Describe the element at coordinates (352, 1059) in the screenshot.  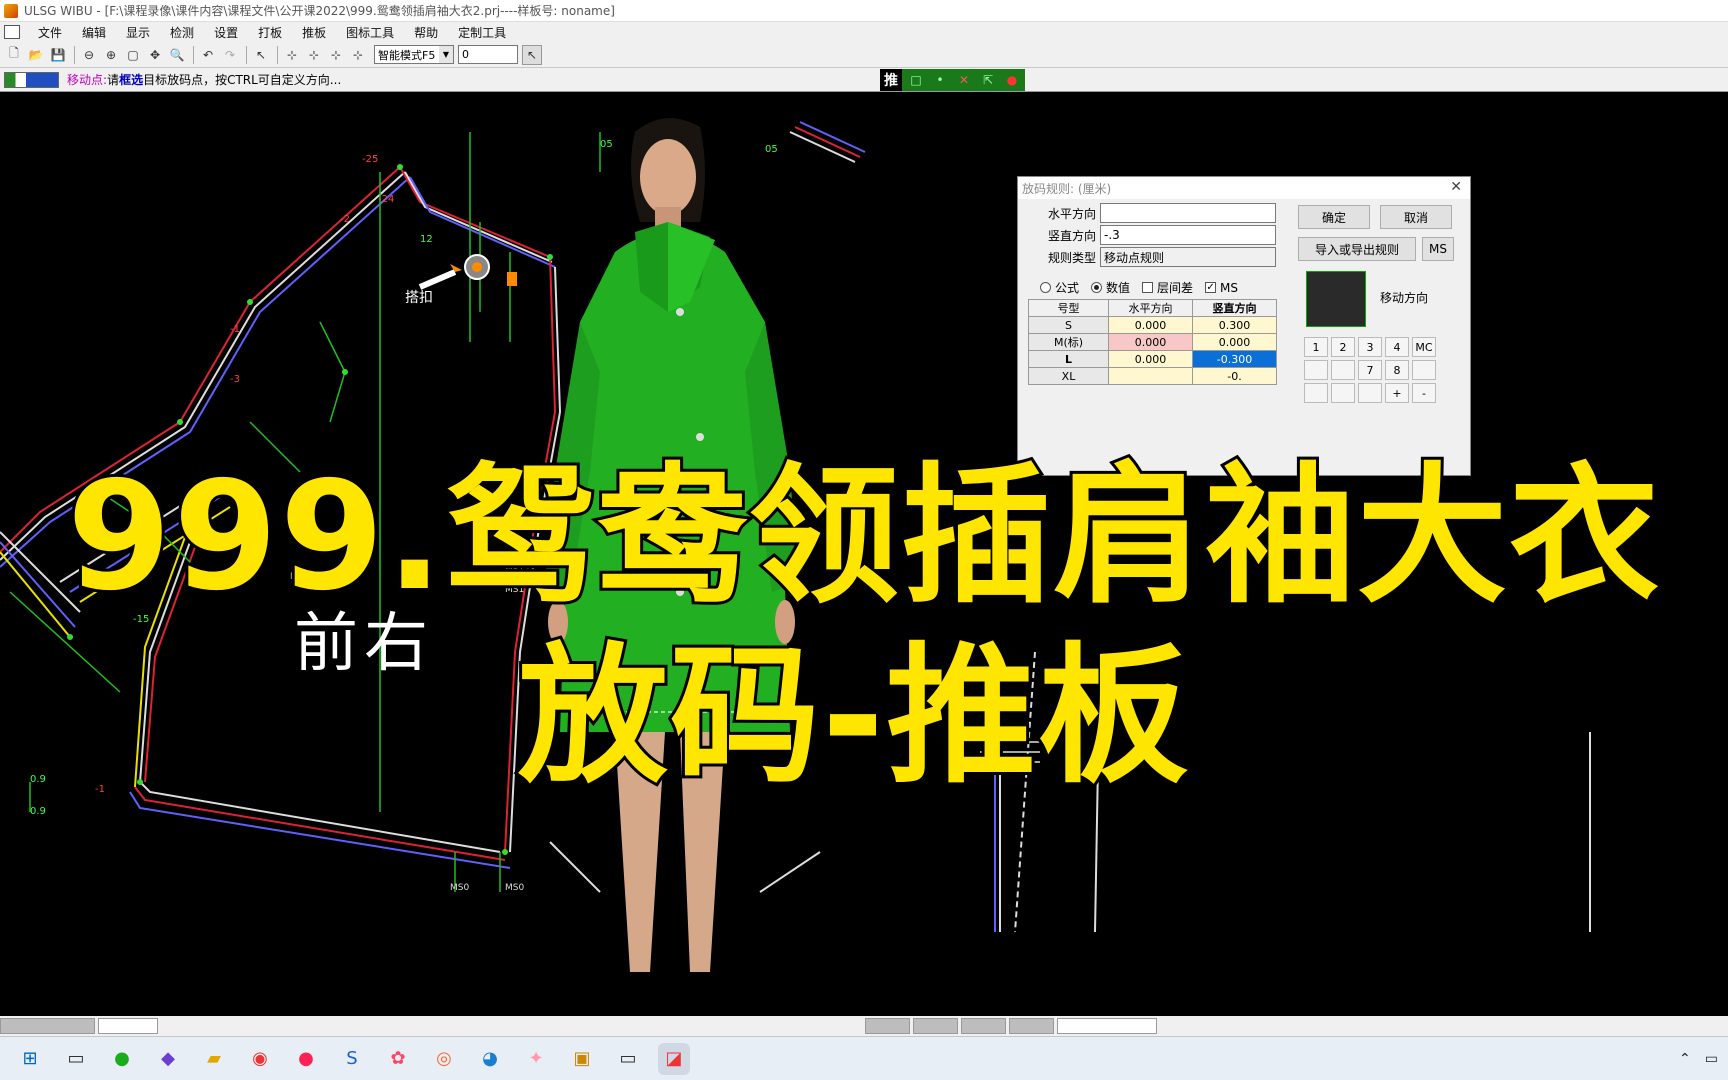
I see `s-shield-icon: S` at that location.